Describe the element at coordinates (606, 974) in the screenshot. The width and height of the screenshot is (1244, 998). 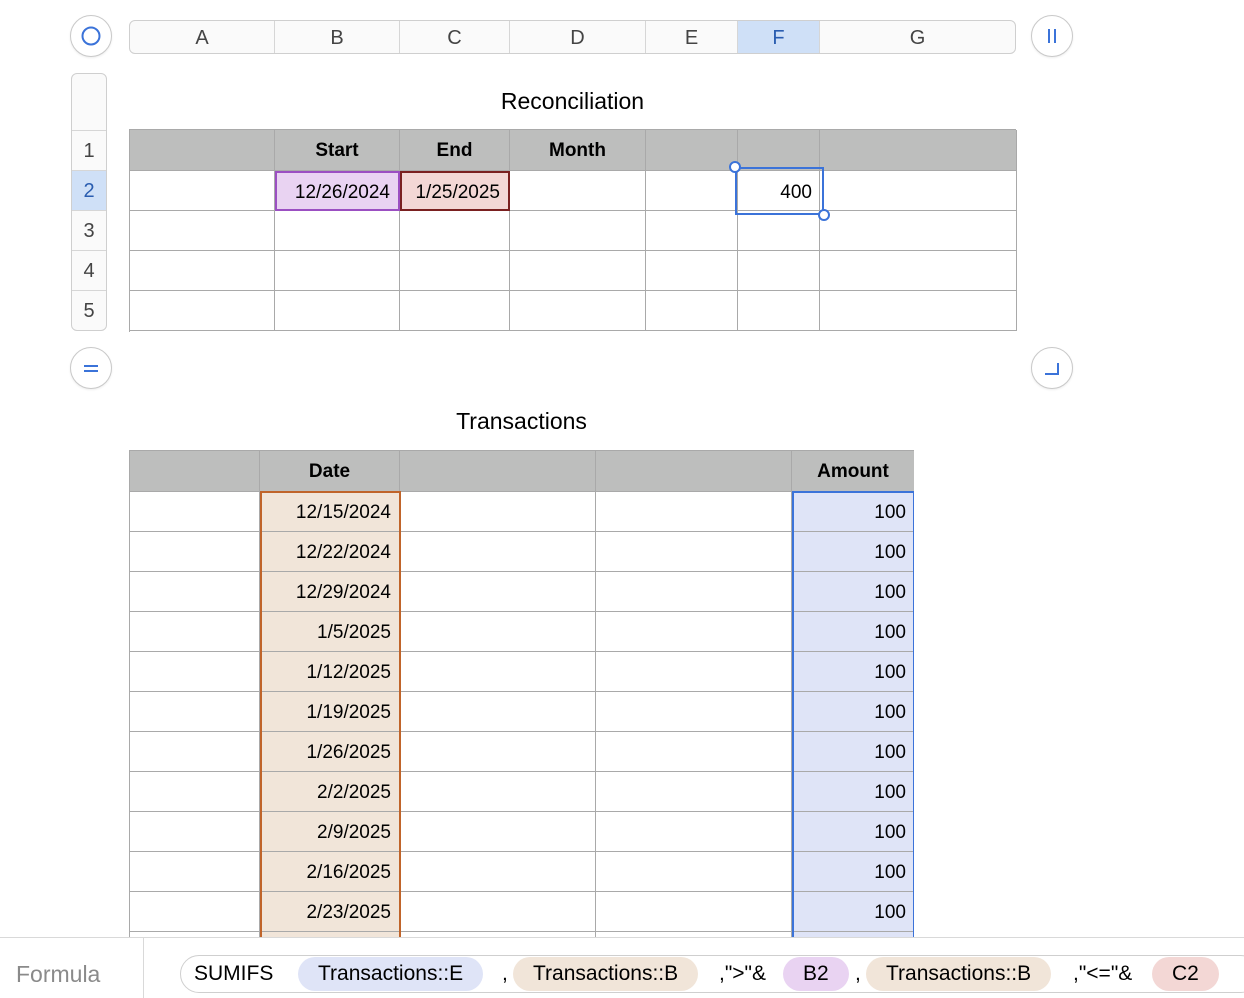
I see `formula-token-date-range-1: Transactions::B` at that location.